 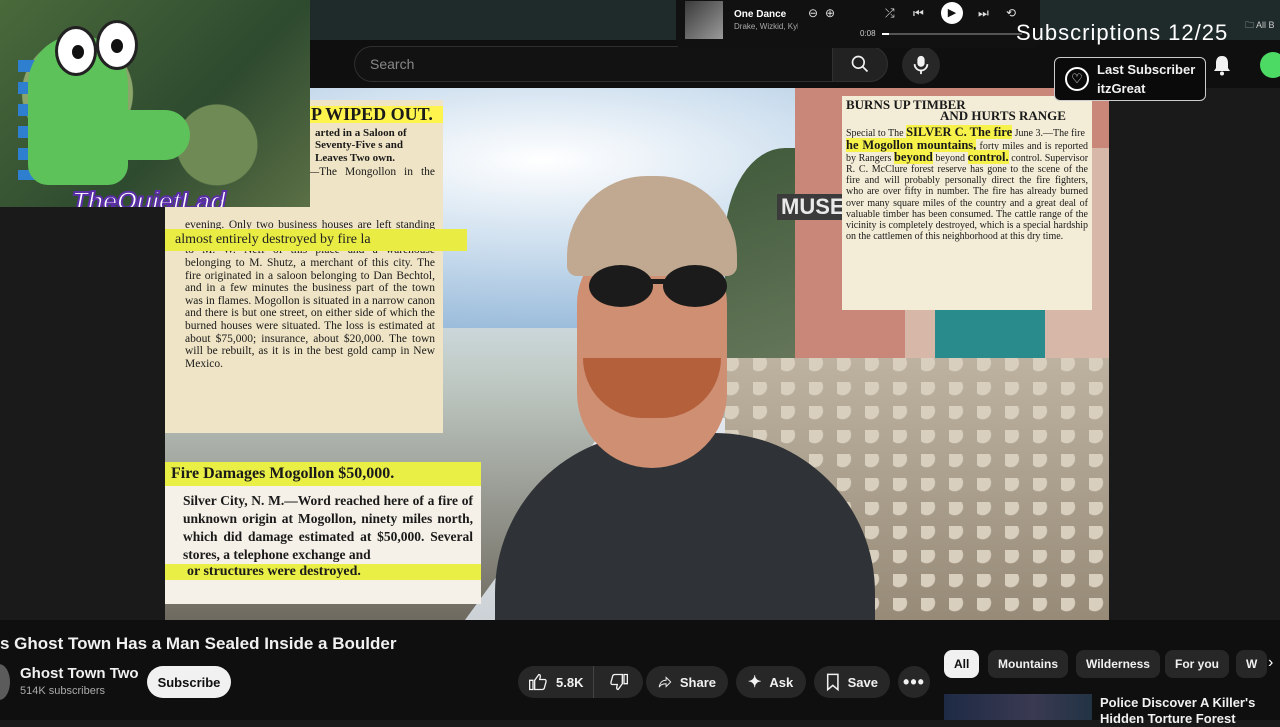 I want to click on bell-icon, so click(x=1222, y=66).